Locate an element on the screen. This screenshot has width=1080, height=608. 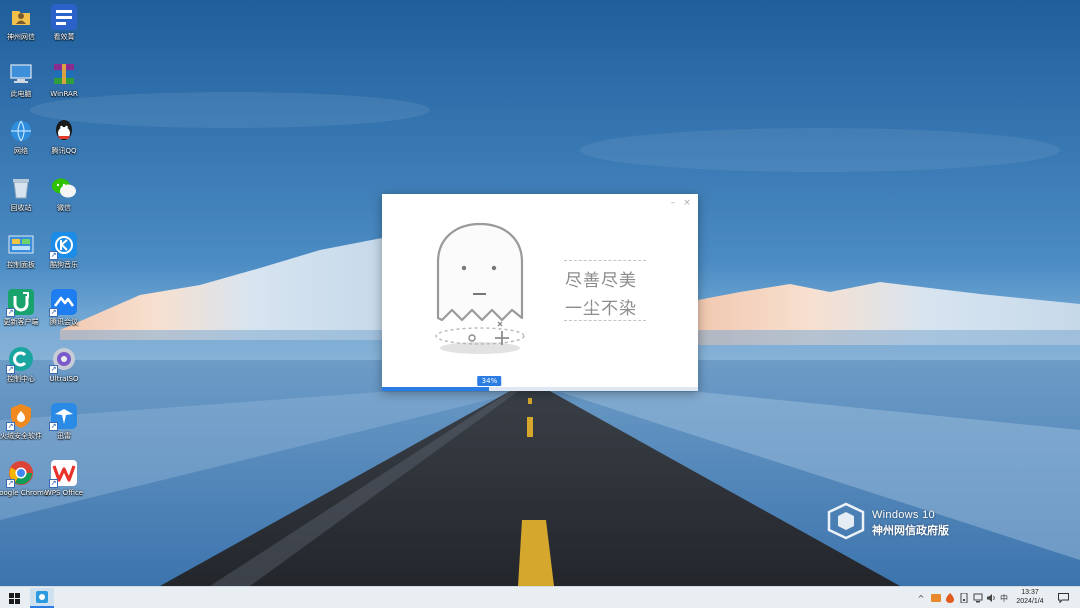
desktop-icon-recycle-bin: 回收站 is located at coordinates (22, 194).